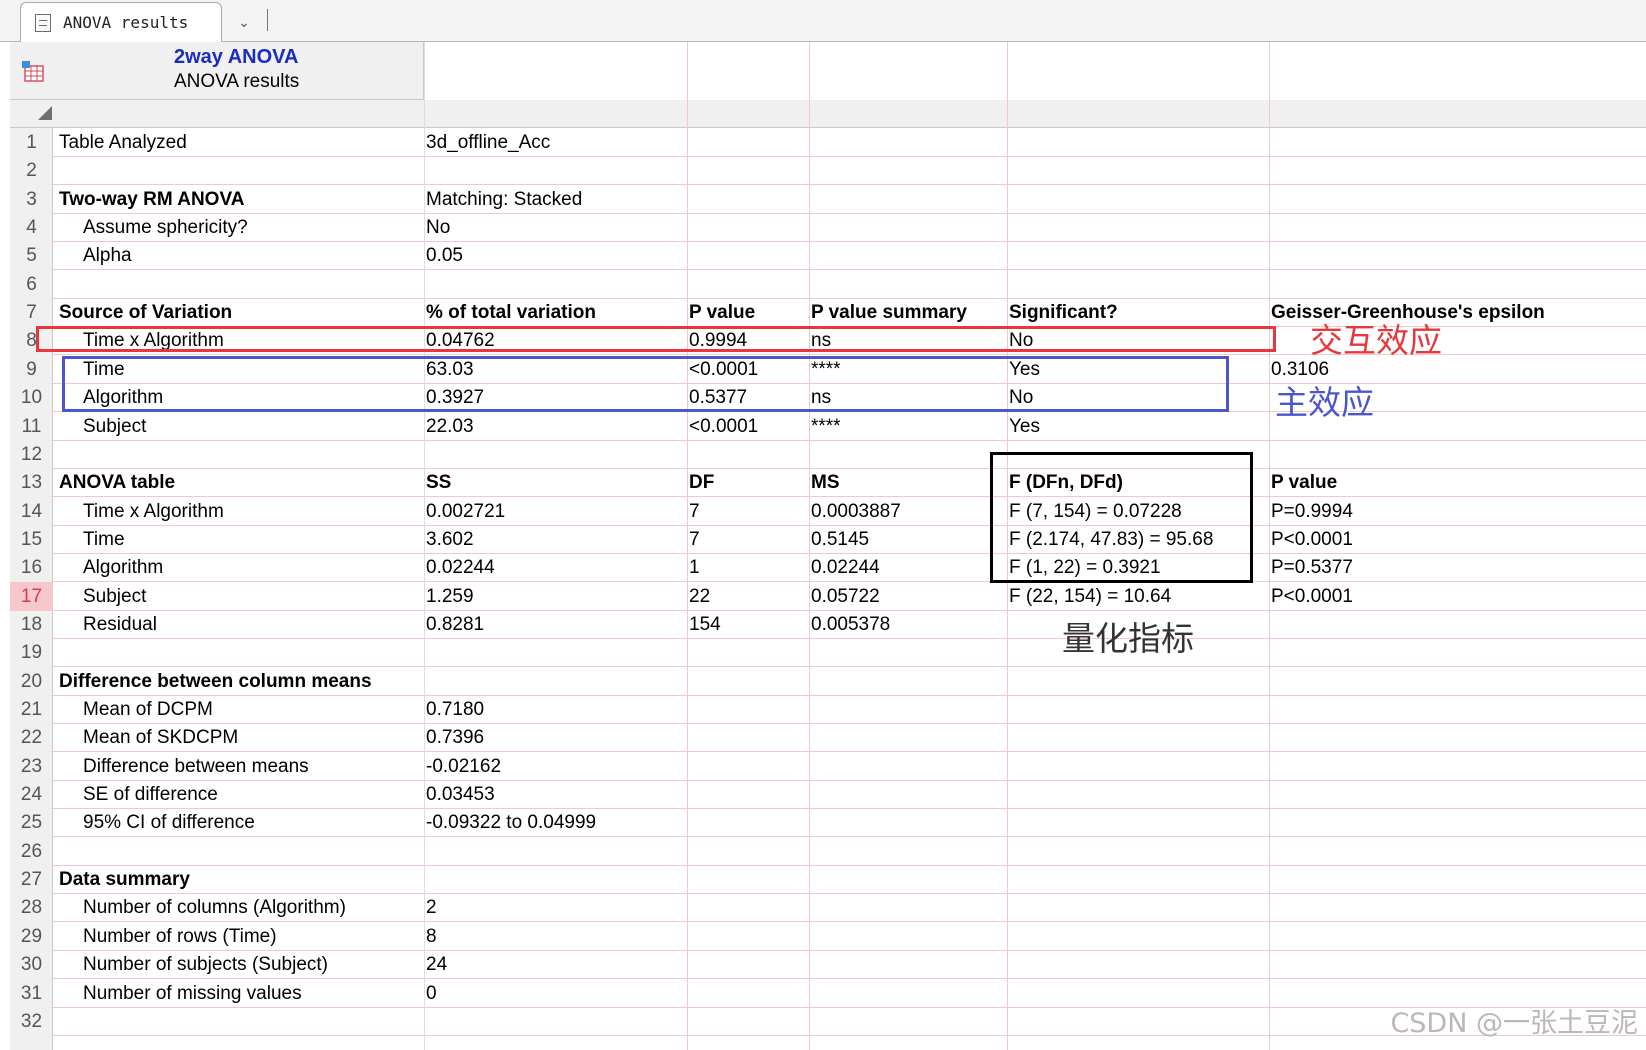 Image resolution: width=1646 pixels, height=1050 pixels. What do you see at coordinates (31, 1021) in the screenshot?
I see `row-number: 32` at bounding box center [31, 1021].